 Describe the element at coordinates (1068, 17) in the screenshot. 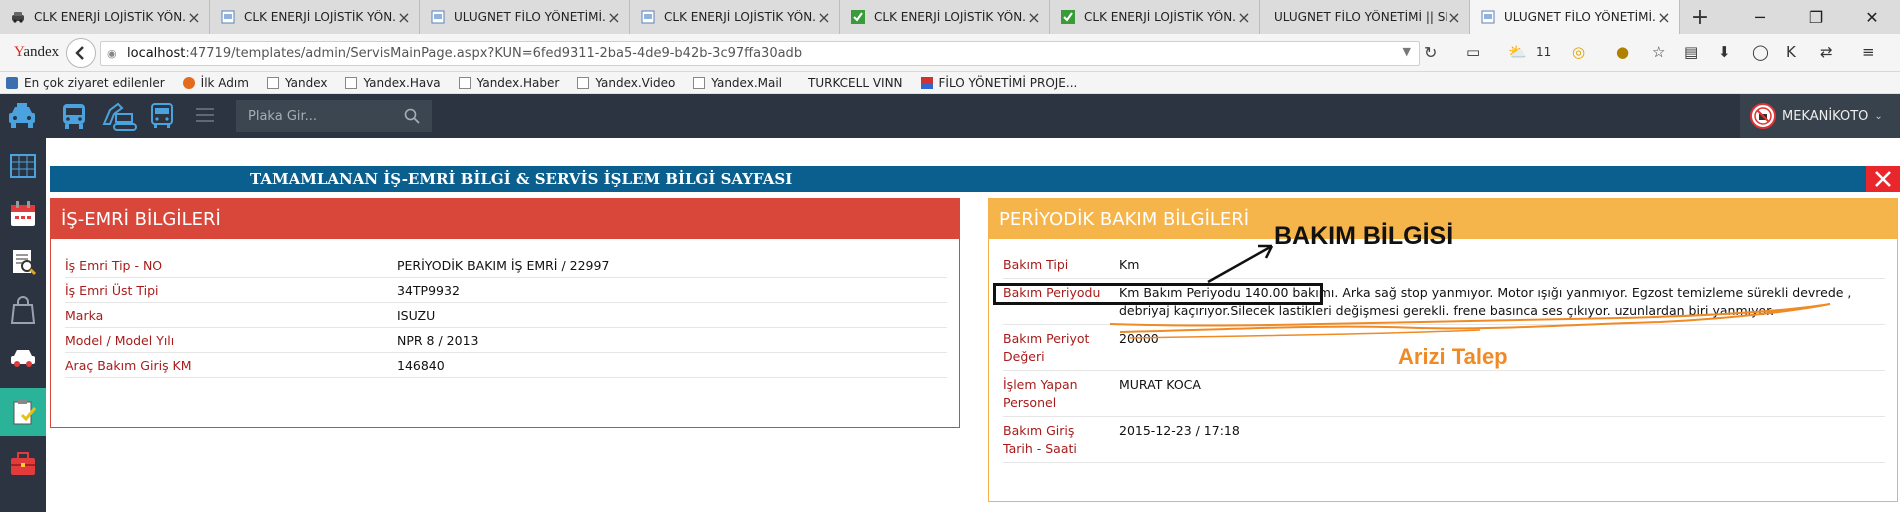

I see `check-icon` at that location.